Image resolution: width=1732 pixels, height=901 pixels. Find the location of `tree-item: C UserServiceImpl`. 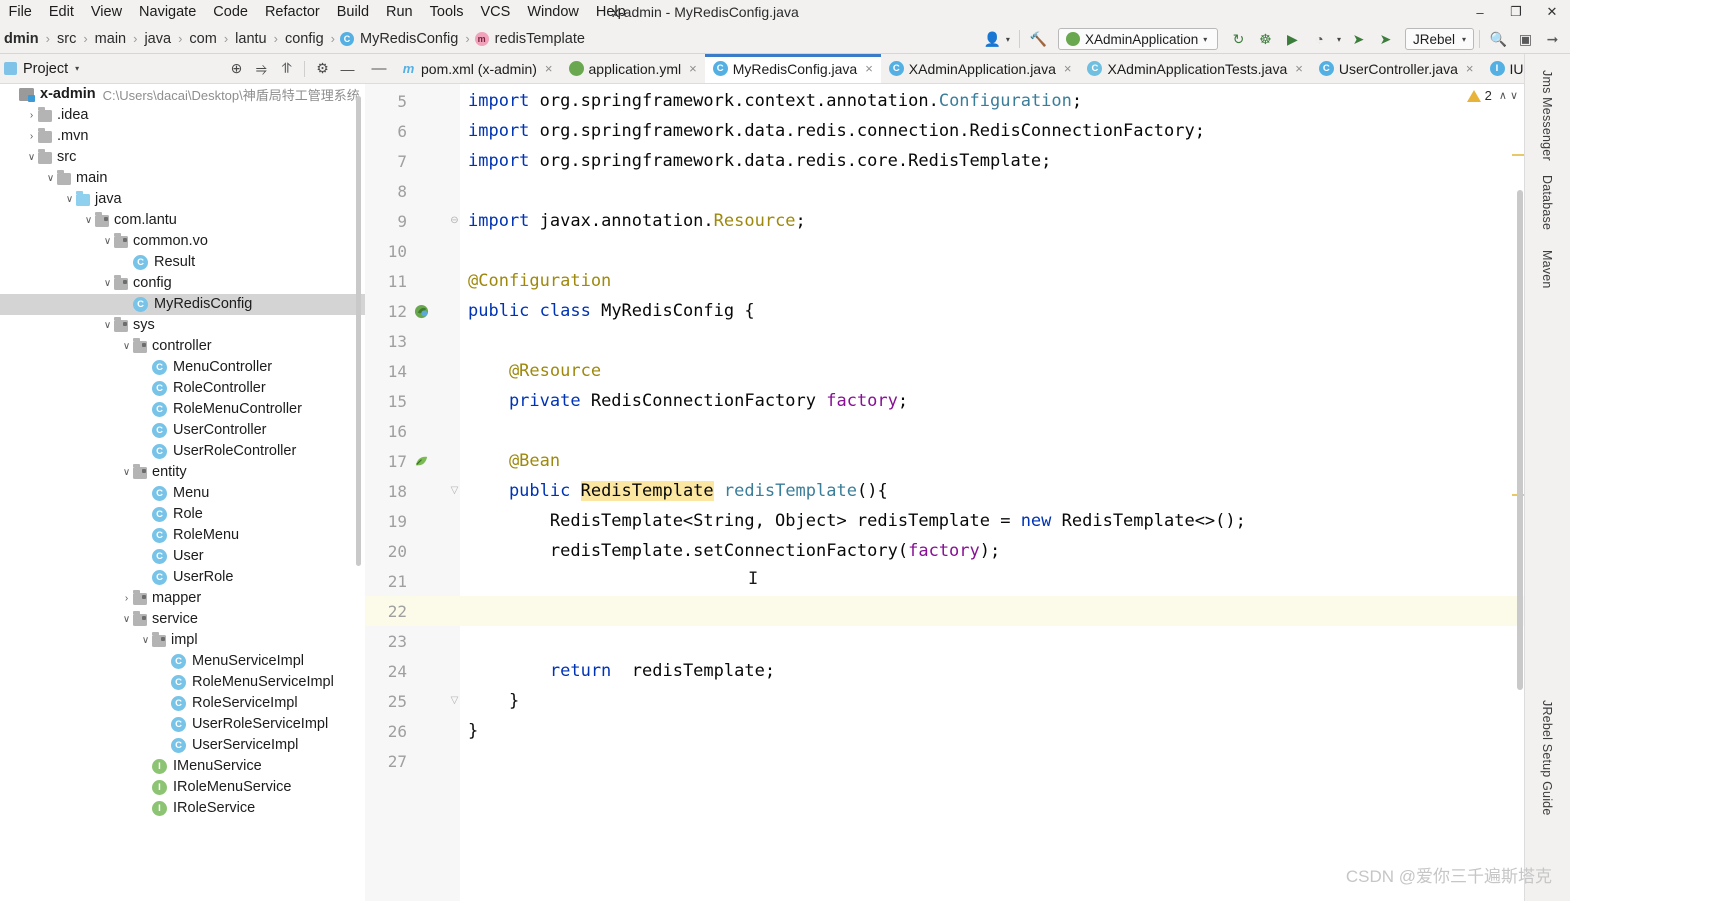

tree-item: C UserServiceImpl is located at coordinates (182, 745).